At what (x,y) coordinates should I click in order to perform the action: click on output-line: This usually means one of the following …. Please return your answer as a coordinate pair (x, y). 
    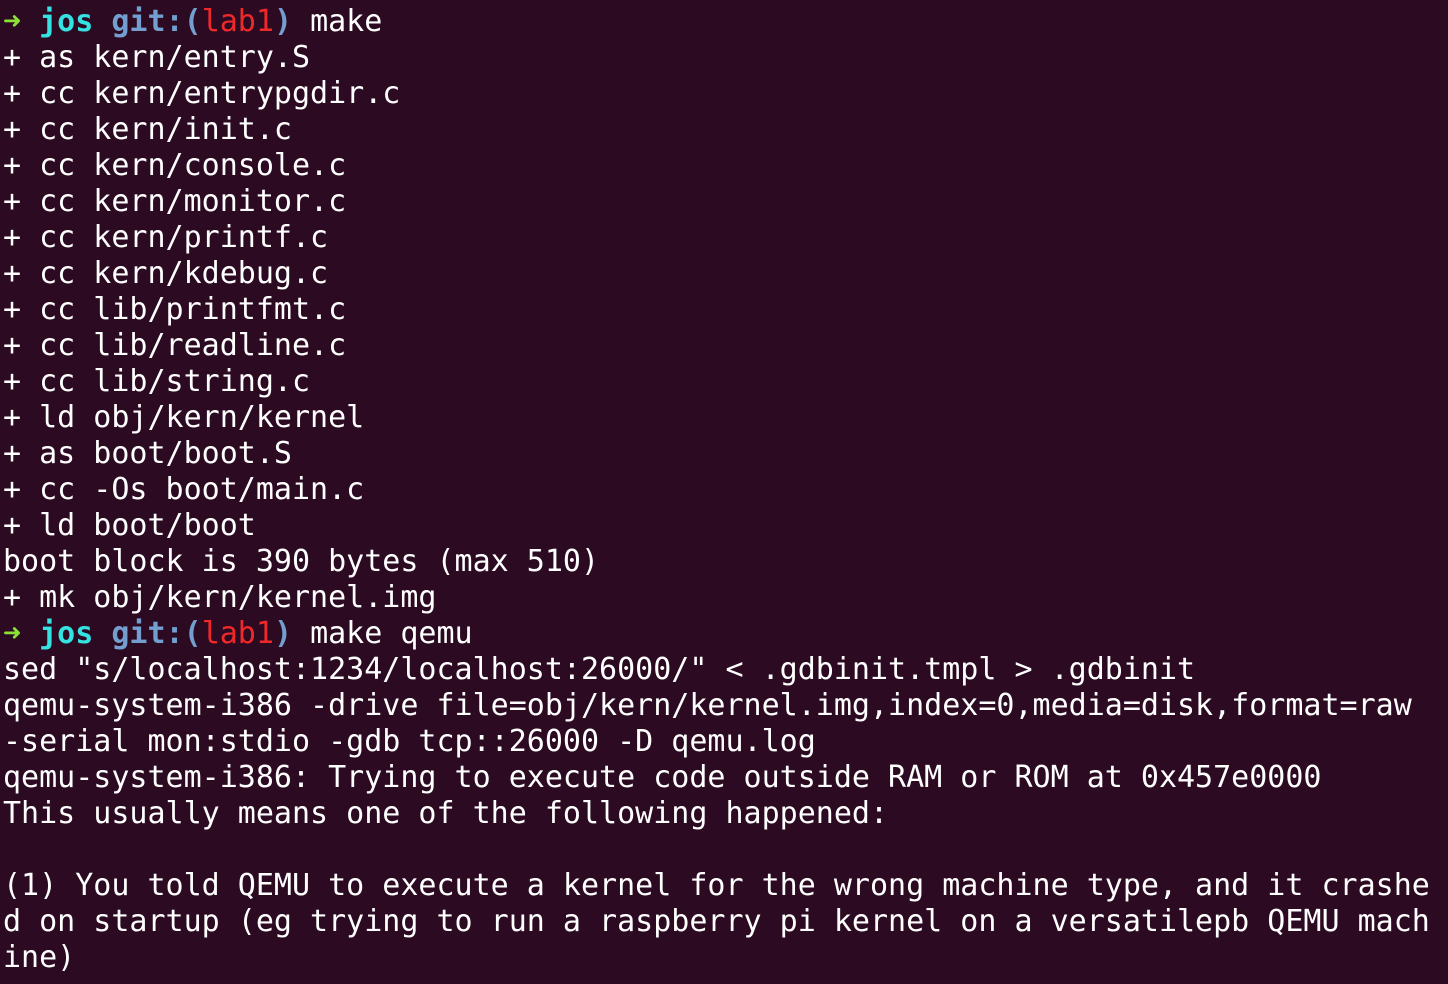
    Looking at the image, I should click on (446, 813).